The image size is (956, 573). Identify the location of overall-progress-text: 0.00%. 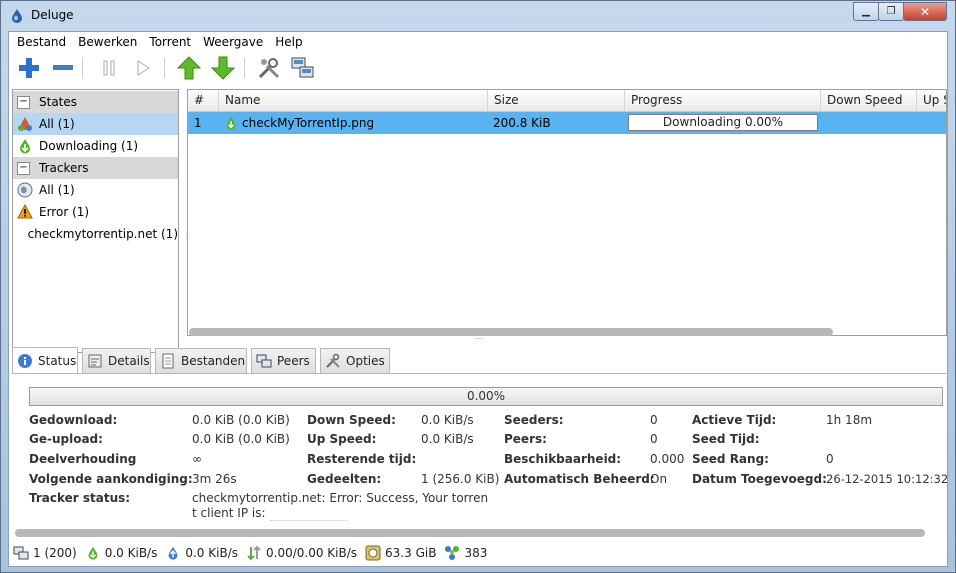
(486, 396).